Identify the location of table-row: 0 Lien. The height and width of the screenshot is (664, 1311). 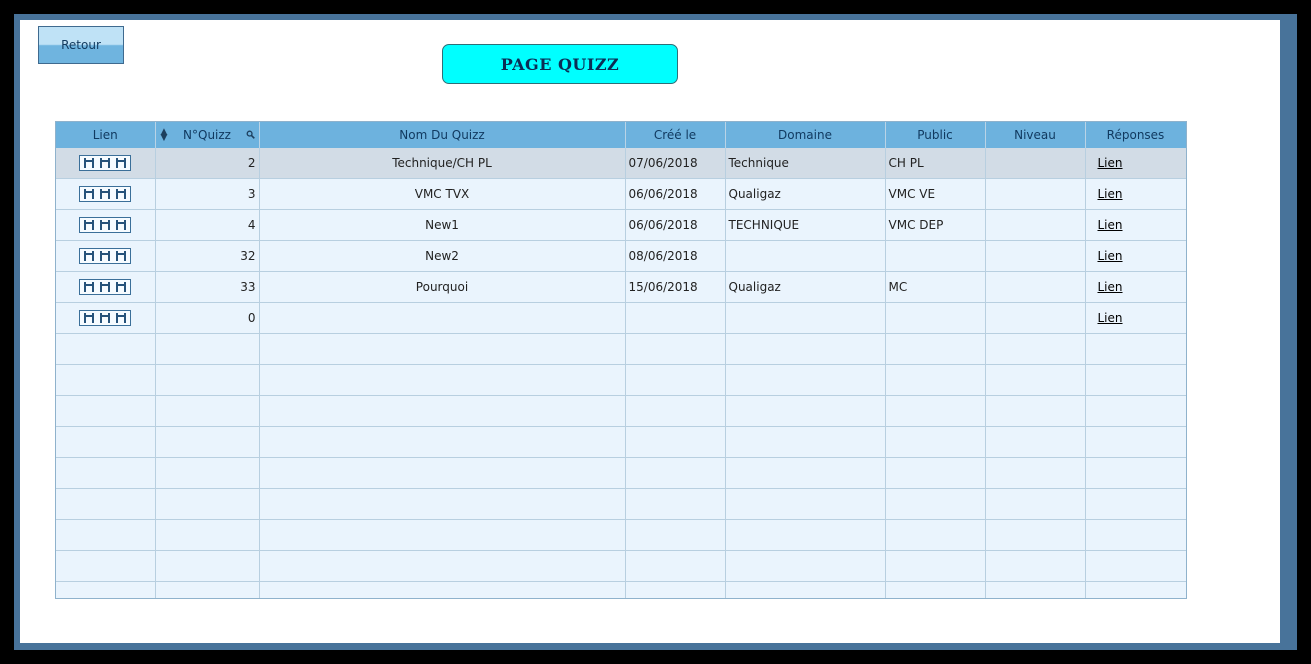
(621, 318).